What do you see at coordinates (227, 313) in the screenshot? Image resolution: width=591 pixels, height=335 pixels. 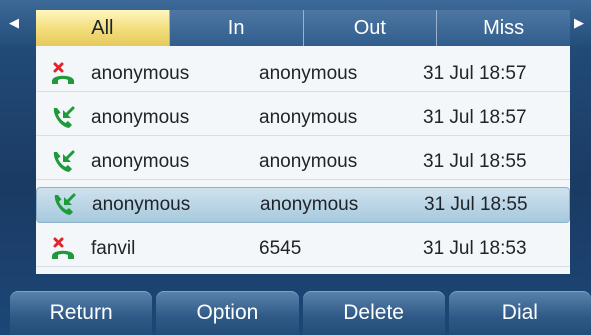 I see `option-button: Option` at bounding box center [227, 313].